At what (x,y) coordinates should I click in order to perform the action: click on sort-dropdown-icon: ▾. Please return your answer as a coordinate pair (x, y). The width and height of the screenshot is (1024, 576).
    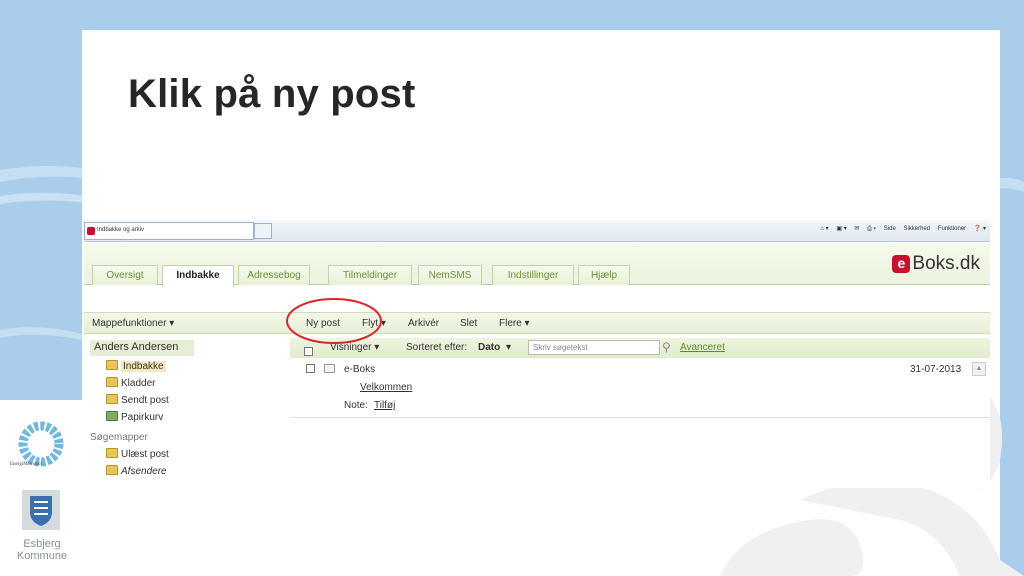
    Looking at the image, I should click on (508, 347).